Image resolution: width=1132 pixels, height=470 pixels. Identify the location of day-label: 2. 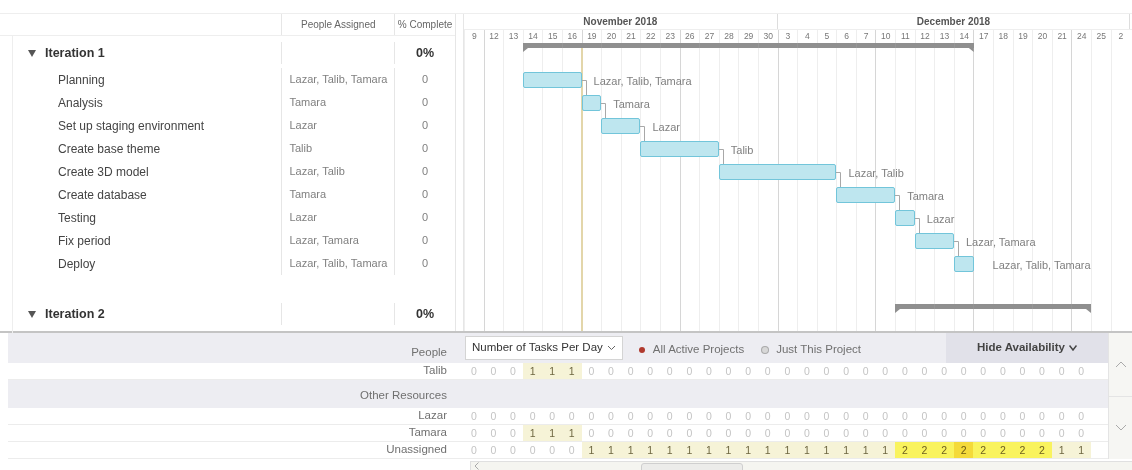
(1120, 36).